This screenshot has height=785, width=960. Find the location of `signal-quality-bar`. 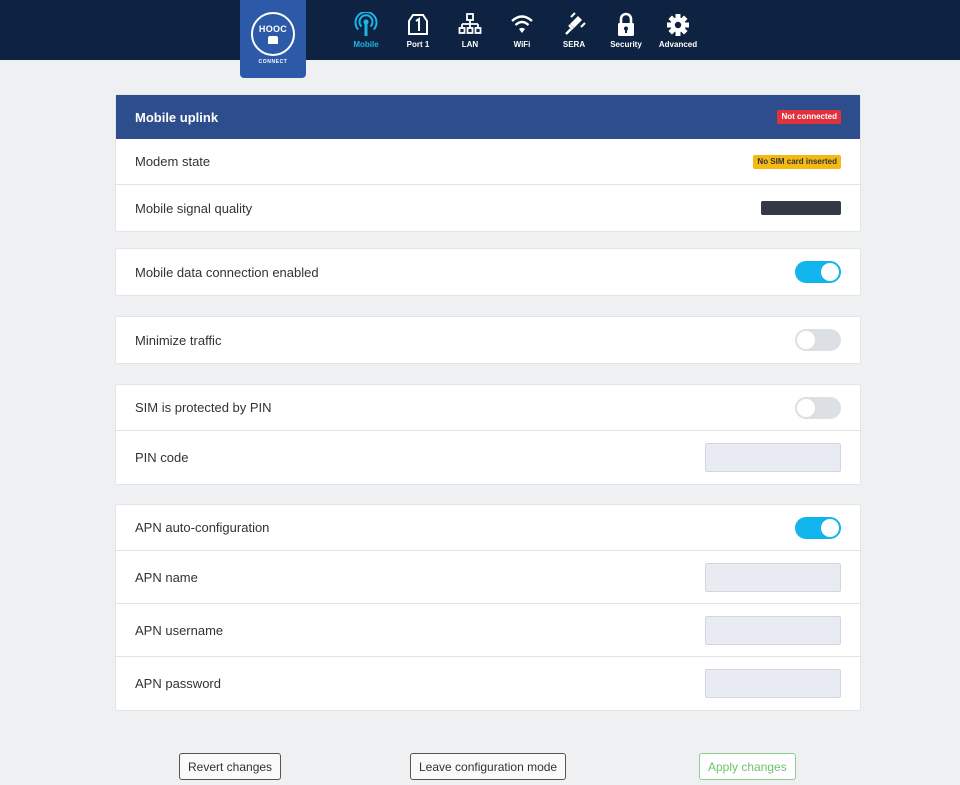

signal-quality-bar is located at coordinates (801, 208).